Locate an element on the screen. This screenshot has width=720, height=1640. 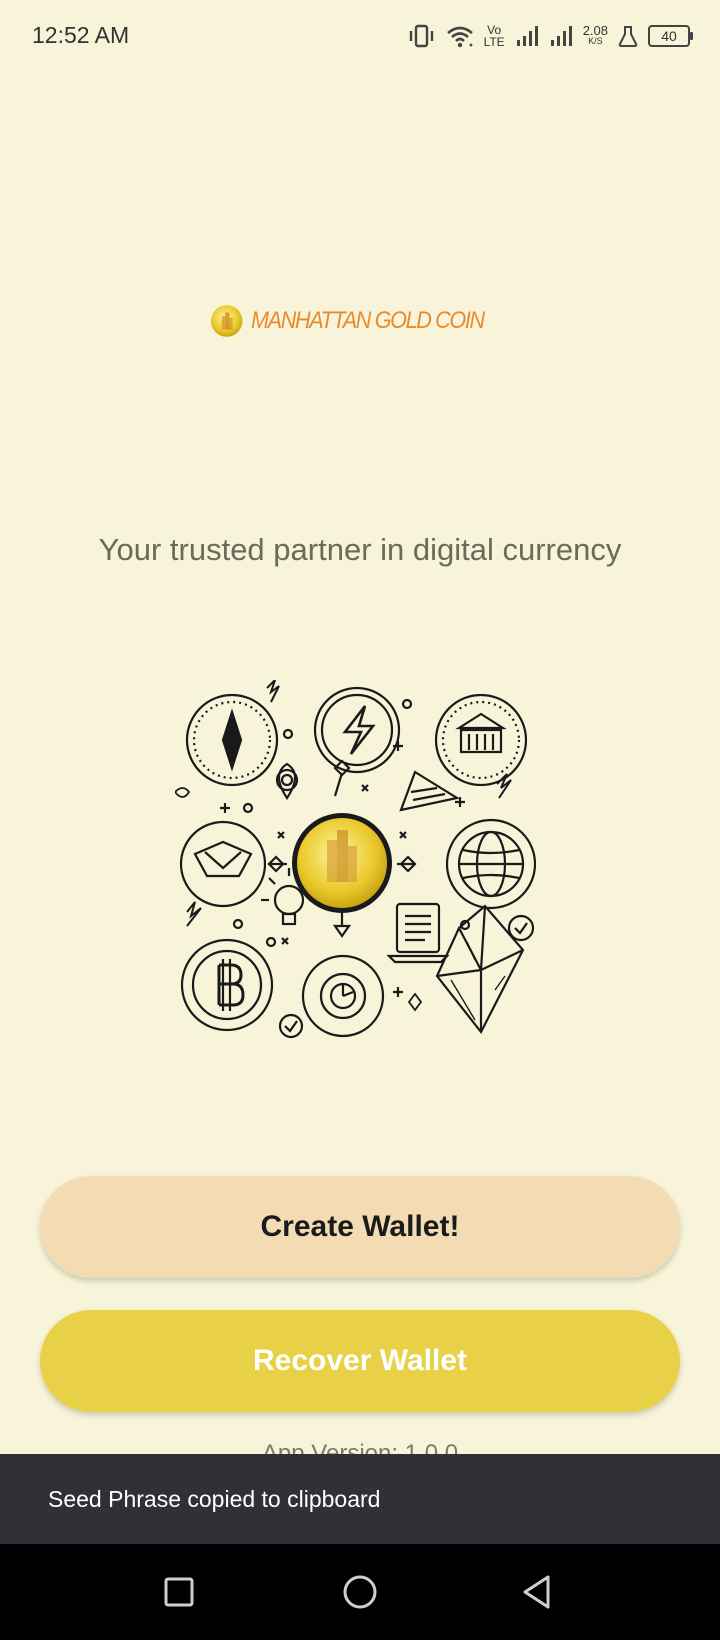
navigation-bar is located at coordinates (360, 1592).